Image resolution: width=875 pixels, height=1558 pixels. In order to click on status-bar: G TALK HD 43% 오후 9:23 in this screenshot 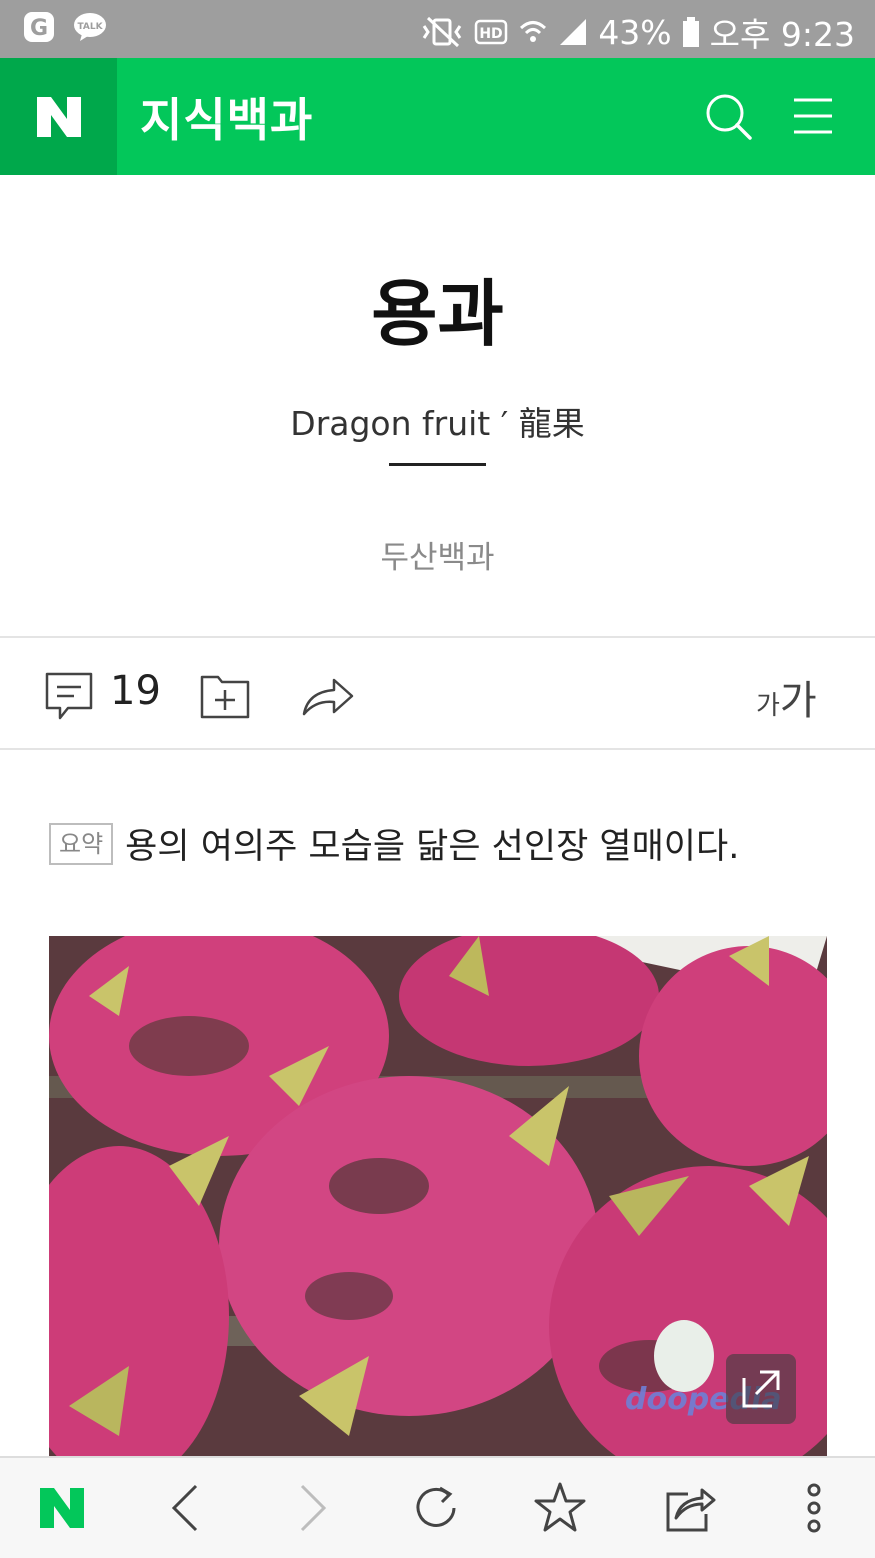, I will do `click(437, 29)`.